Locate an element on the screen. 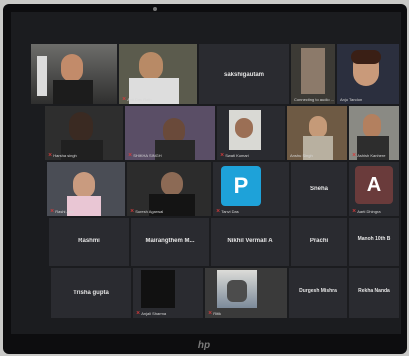 The width and height of the screenshot is (409, 356). avatar-letter: P is located at coordinates (241, 185).